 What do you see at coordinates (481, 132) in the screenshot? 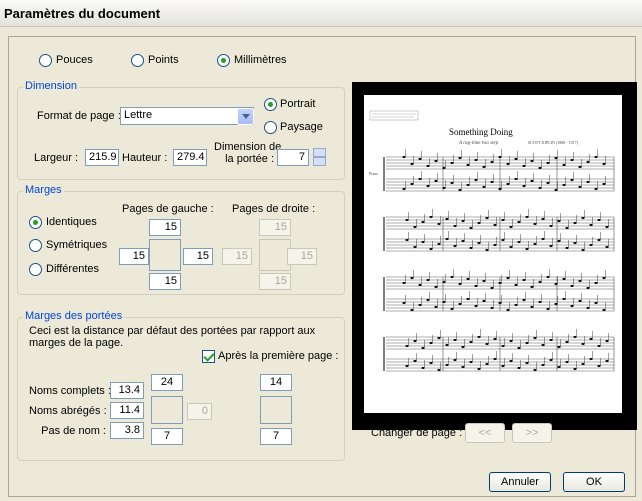
I see `score-title: Something Doing` at bounding box center [481, 132].